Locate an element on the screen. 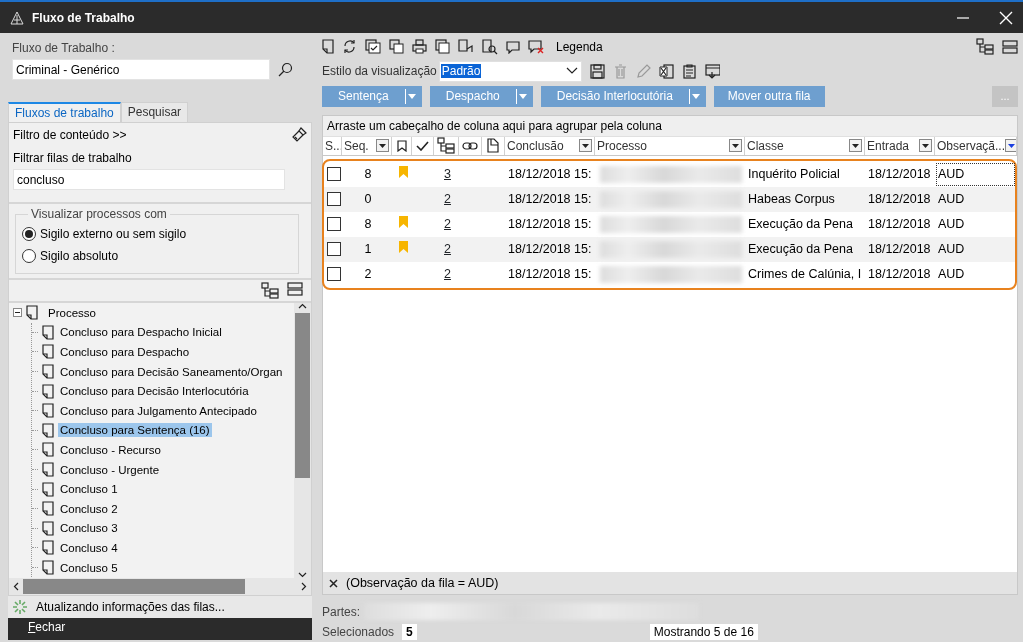 This screenshot has height=642, width=1023. tree-item: Concluso 3 is located at coordinates (89, 528).